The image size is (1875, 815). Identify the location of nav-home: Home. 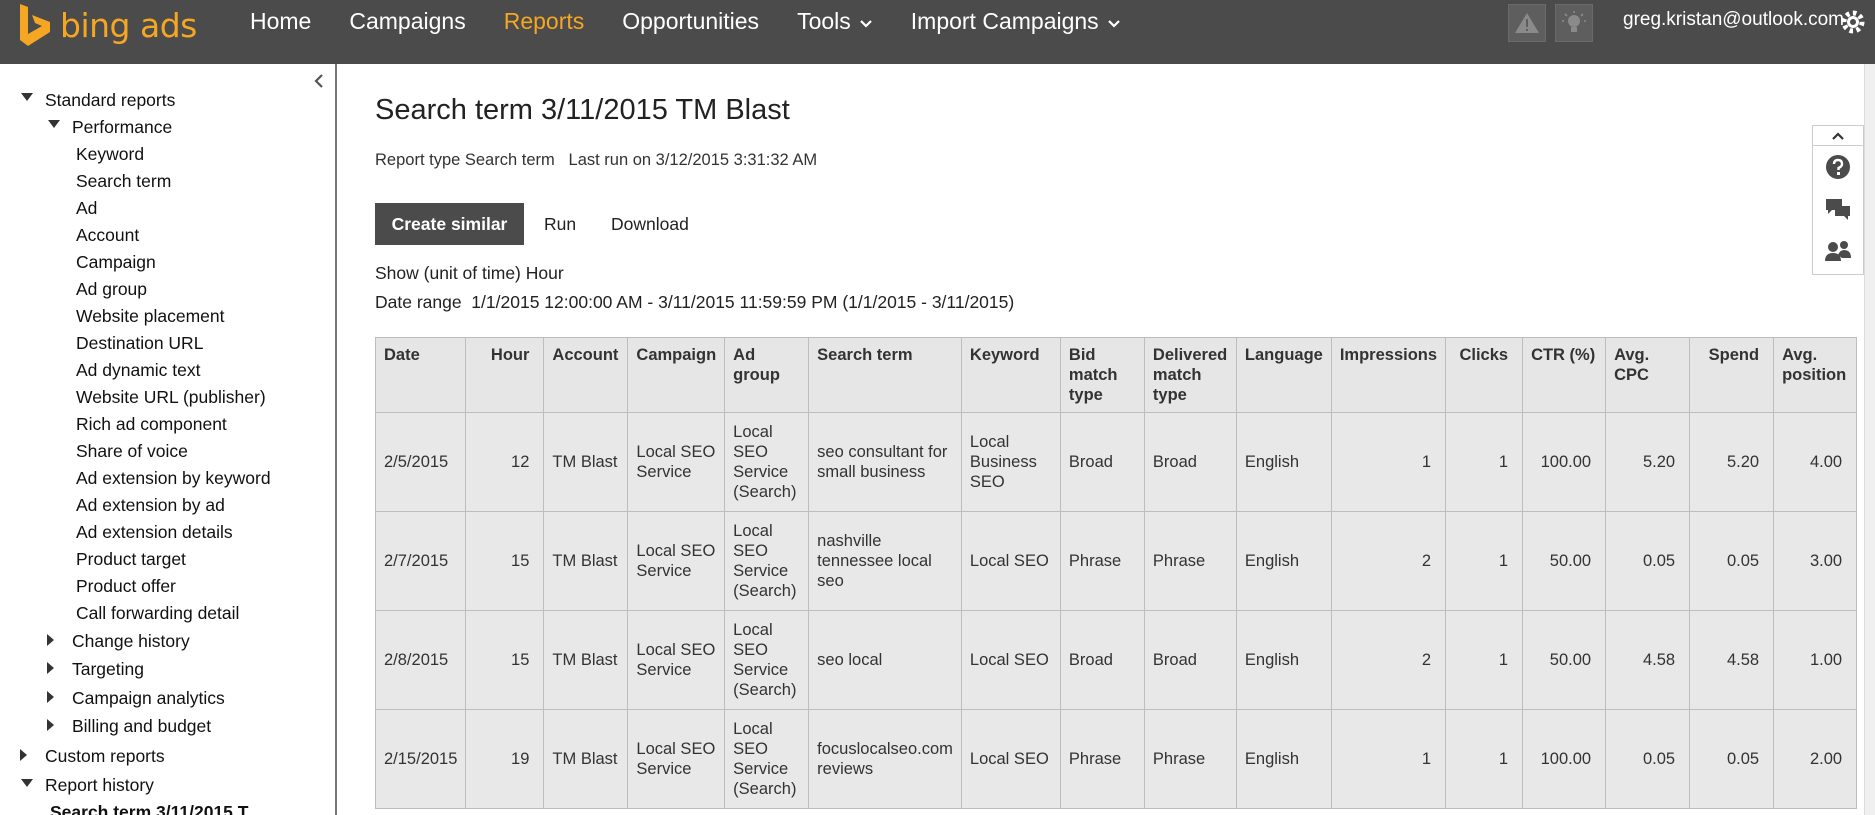
(280, 21).